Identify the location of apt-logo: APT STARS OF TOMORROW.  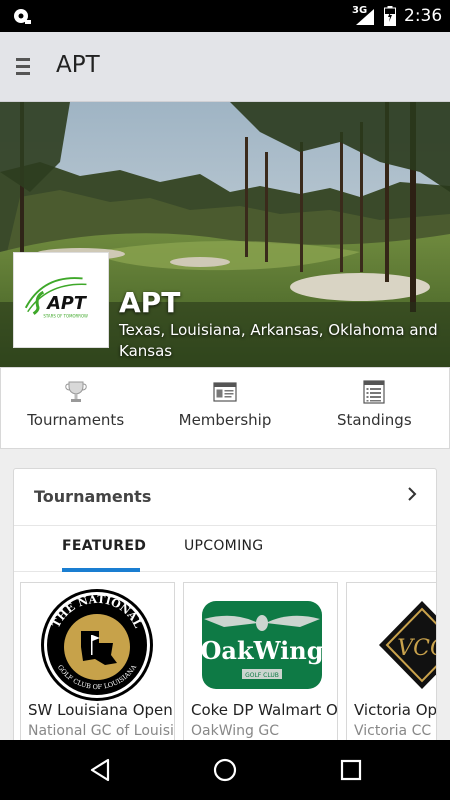
(61, 300).